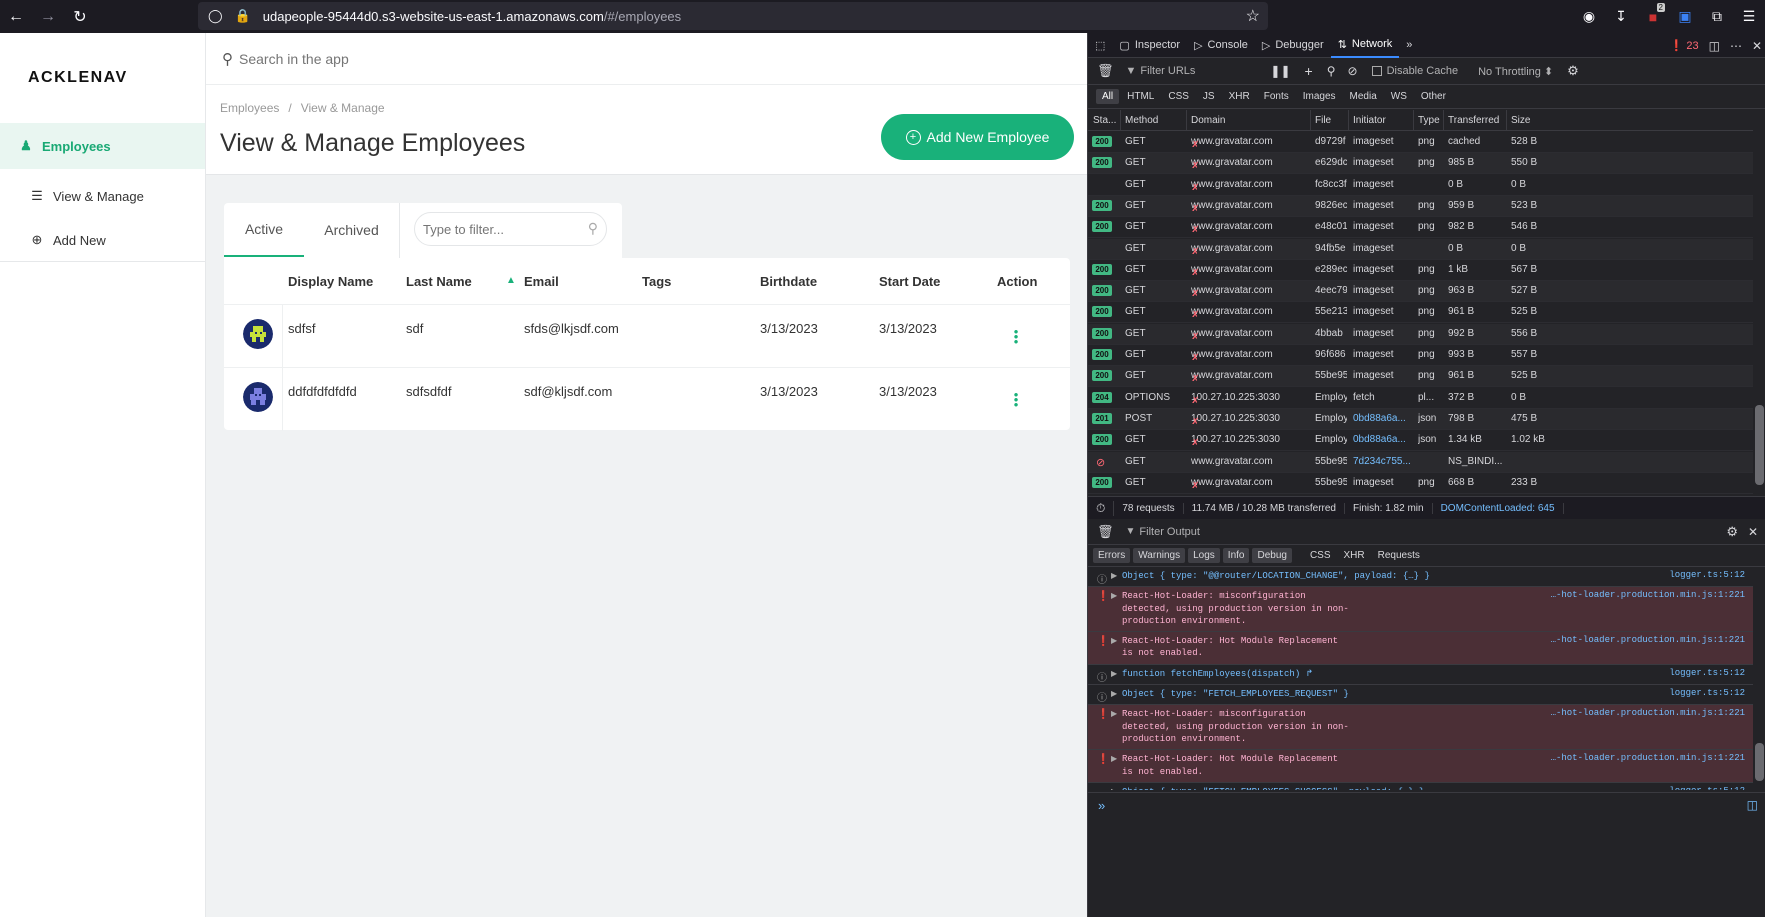 This screenshot has width=1765, height=917. I want to click on network-request-row: GET ✗ www.gravatar.com 94fb5e imageset 0 B 0 B, so click(1420, 249).